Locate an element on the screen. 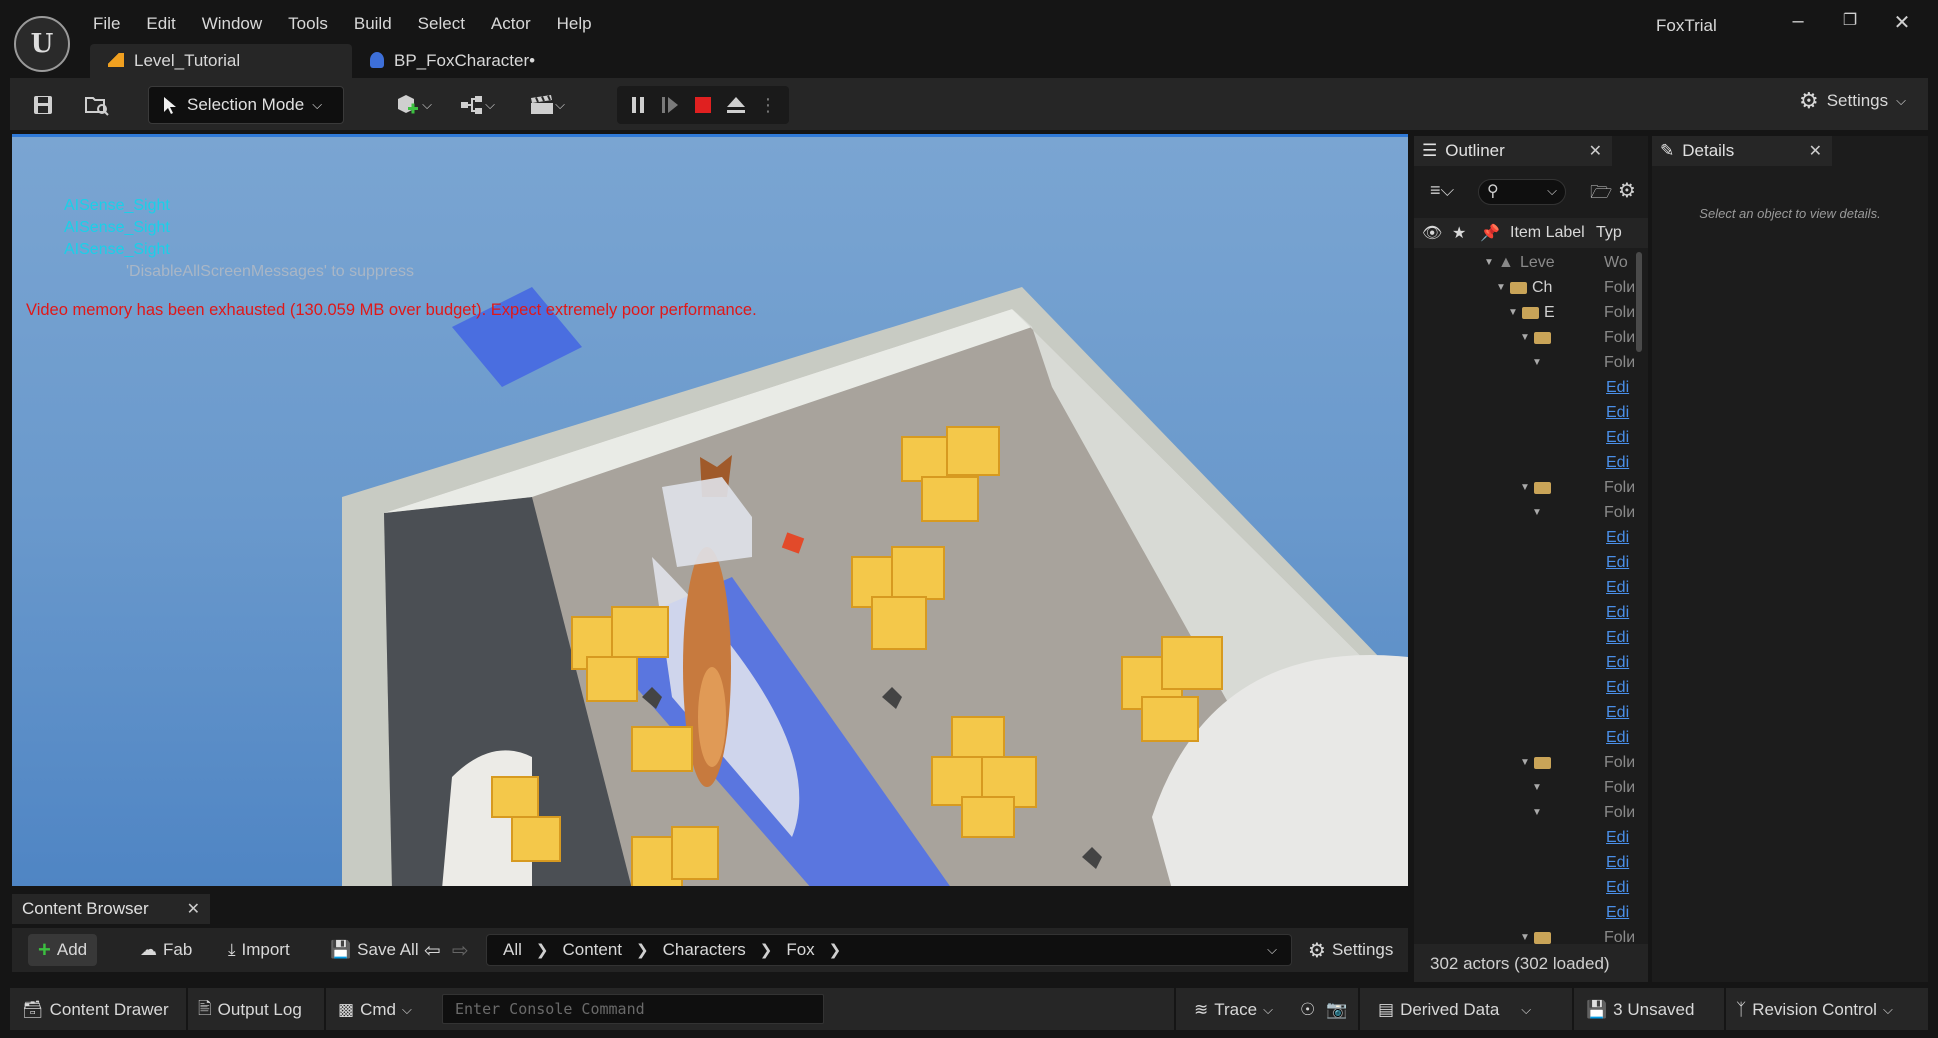 The height and width of the screenshot is (1038, 1938). content-drawer-button: 🗃 Content Drawer is located at coordinates (95, 1010).